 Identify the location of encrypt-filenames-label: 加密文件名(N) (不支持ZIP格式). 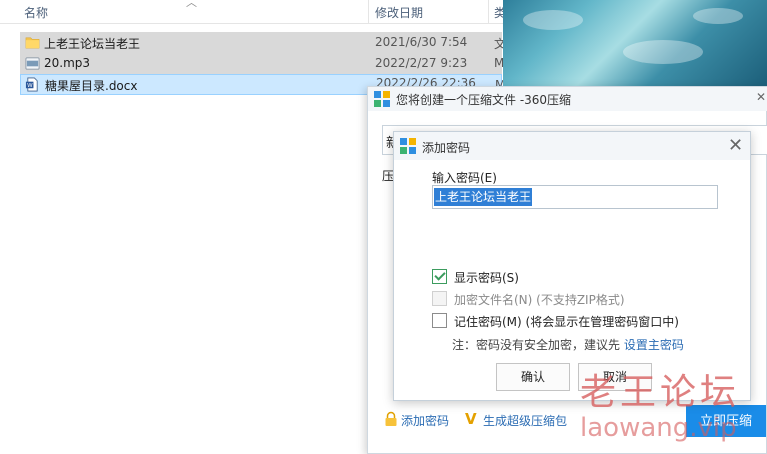
(539, 300).